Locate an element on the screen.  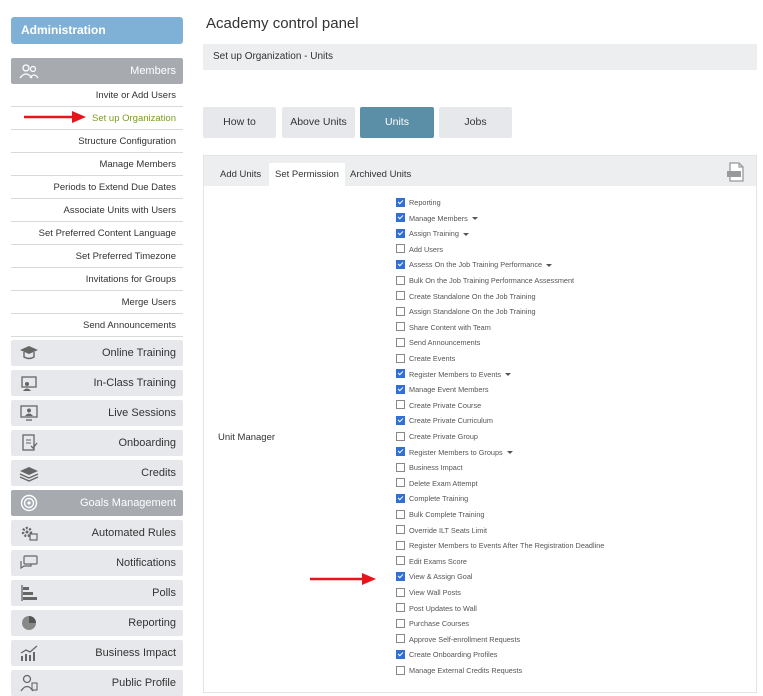
permission-label: Create Events is located at coordinates (432, 358).